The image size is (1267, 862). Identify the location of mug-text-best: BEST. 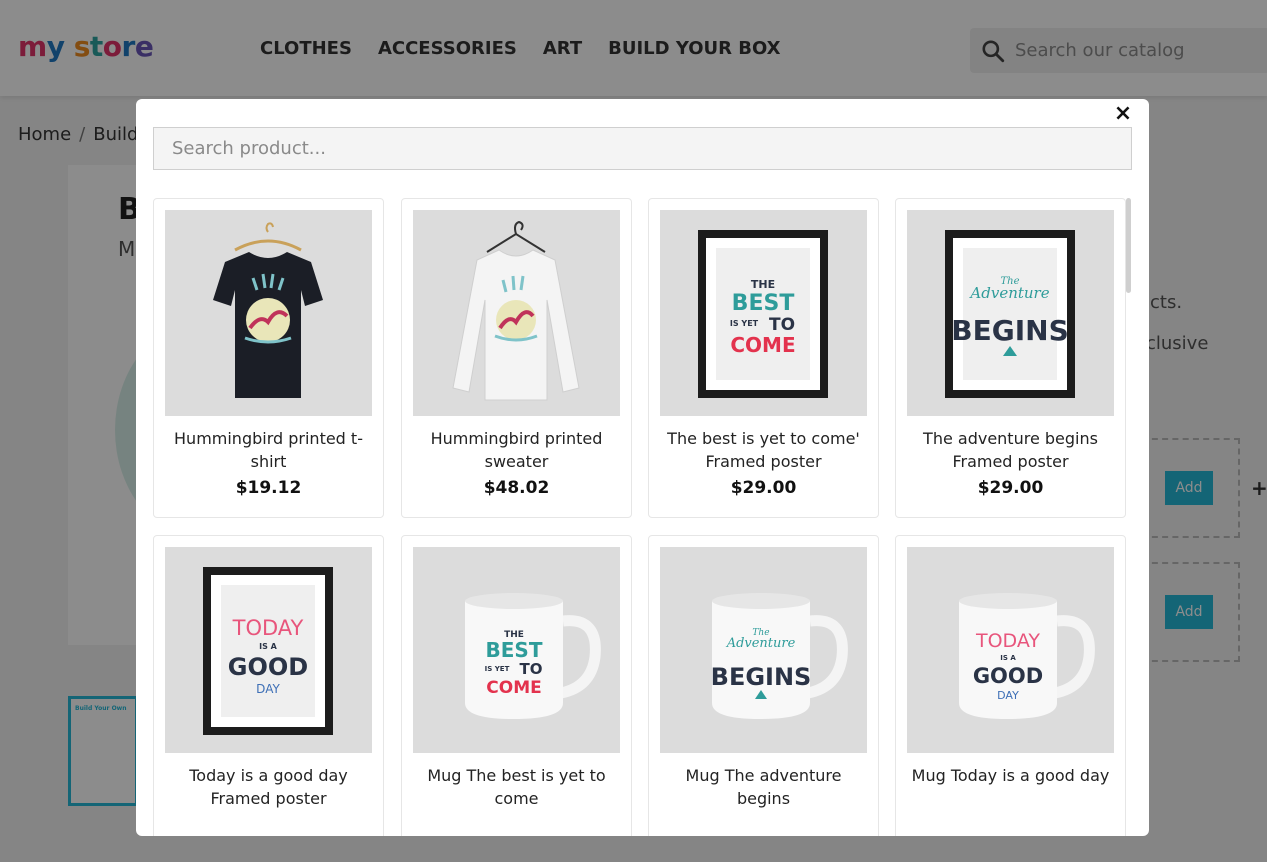
(514, 650).